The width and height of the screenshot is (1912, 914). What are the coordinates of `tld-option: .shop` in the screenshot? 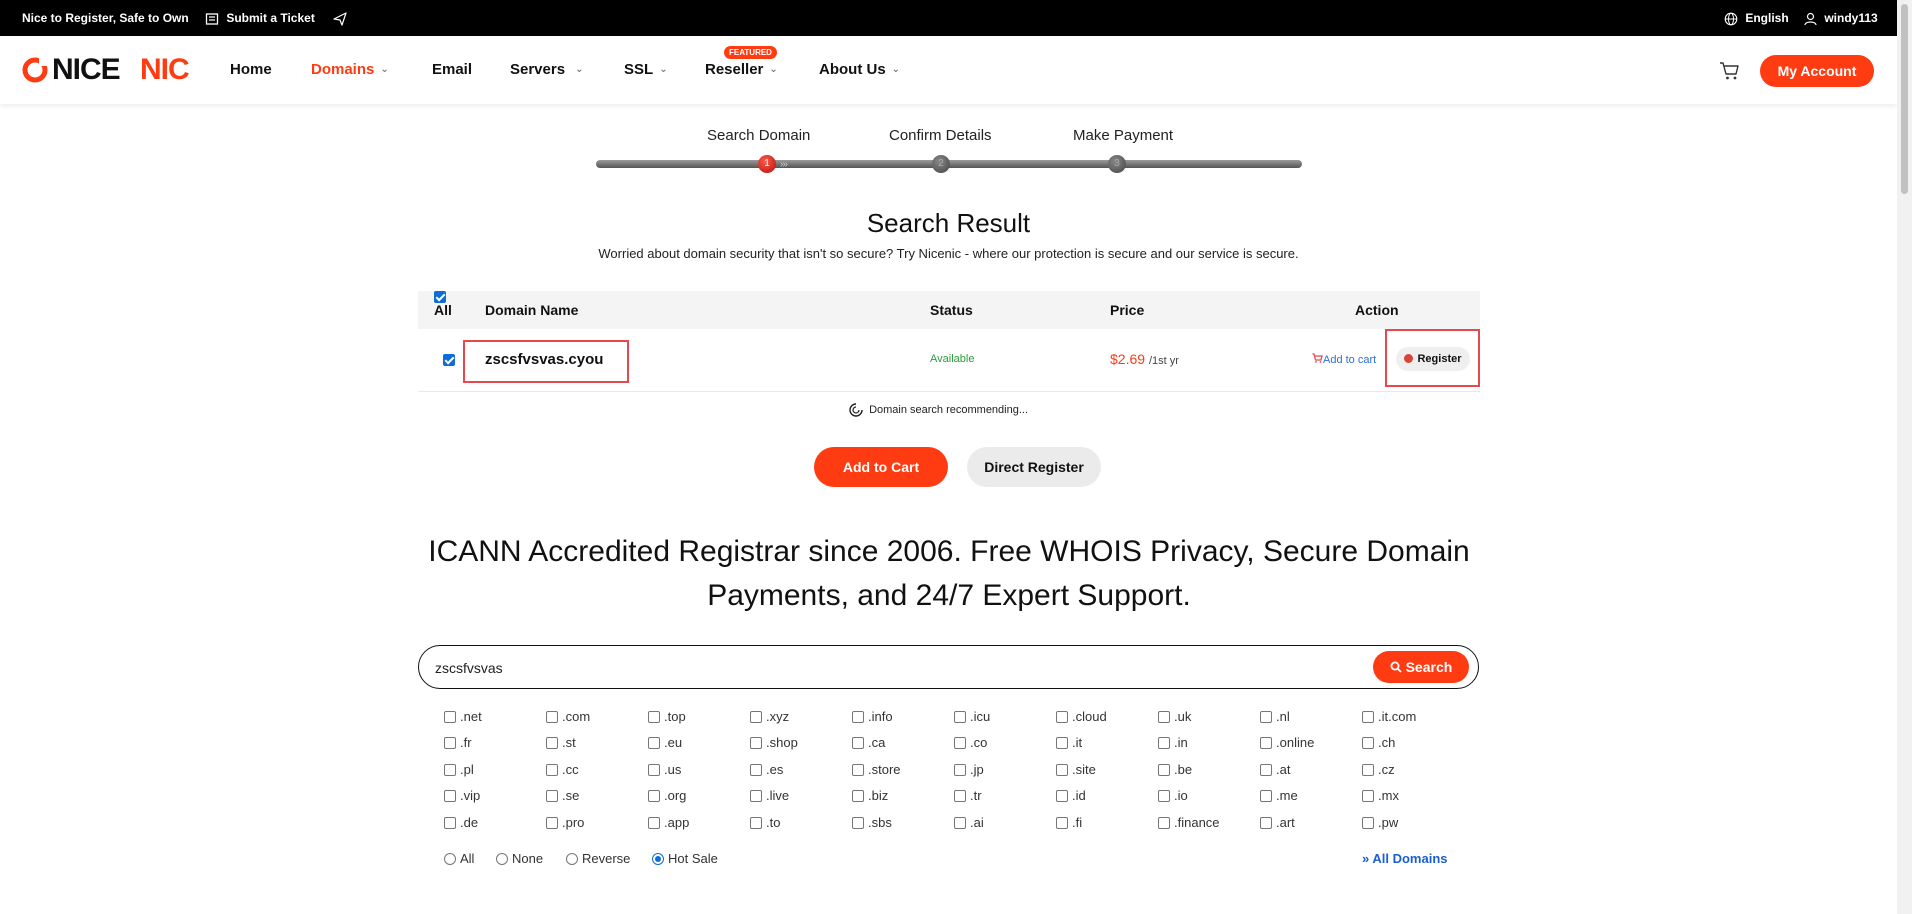 It's located at (774, 742).